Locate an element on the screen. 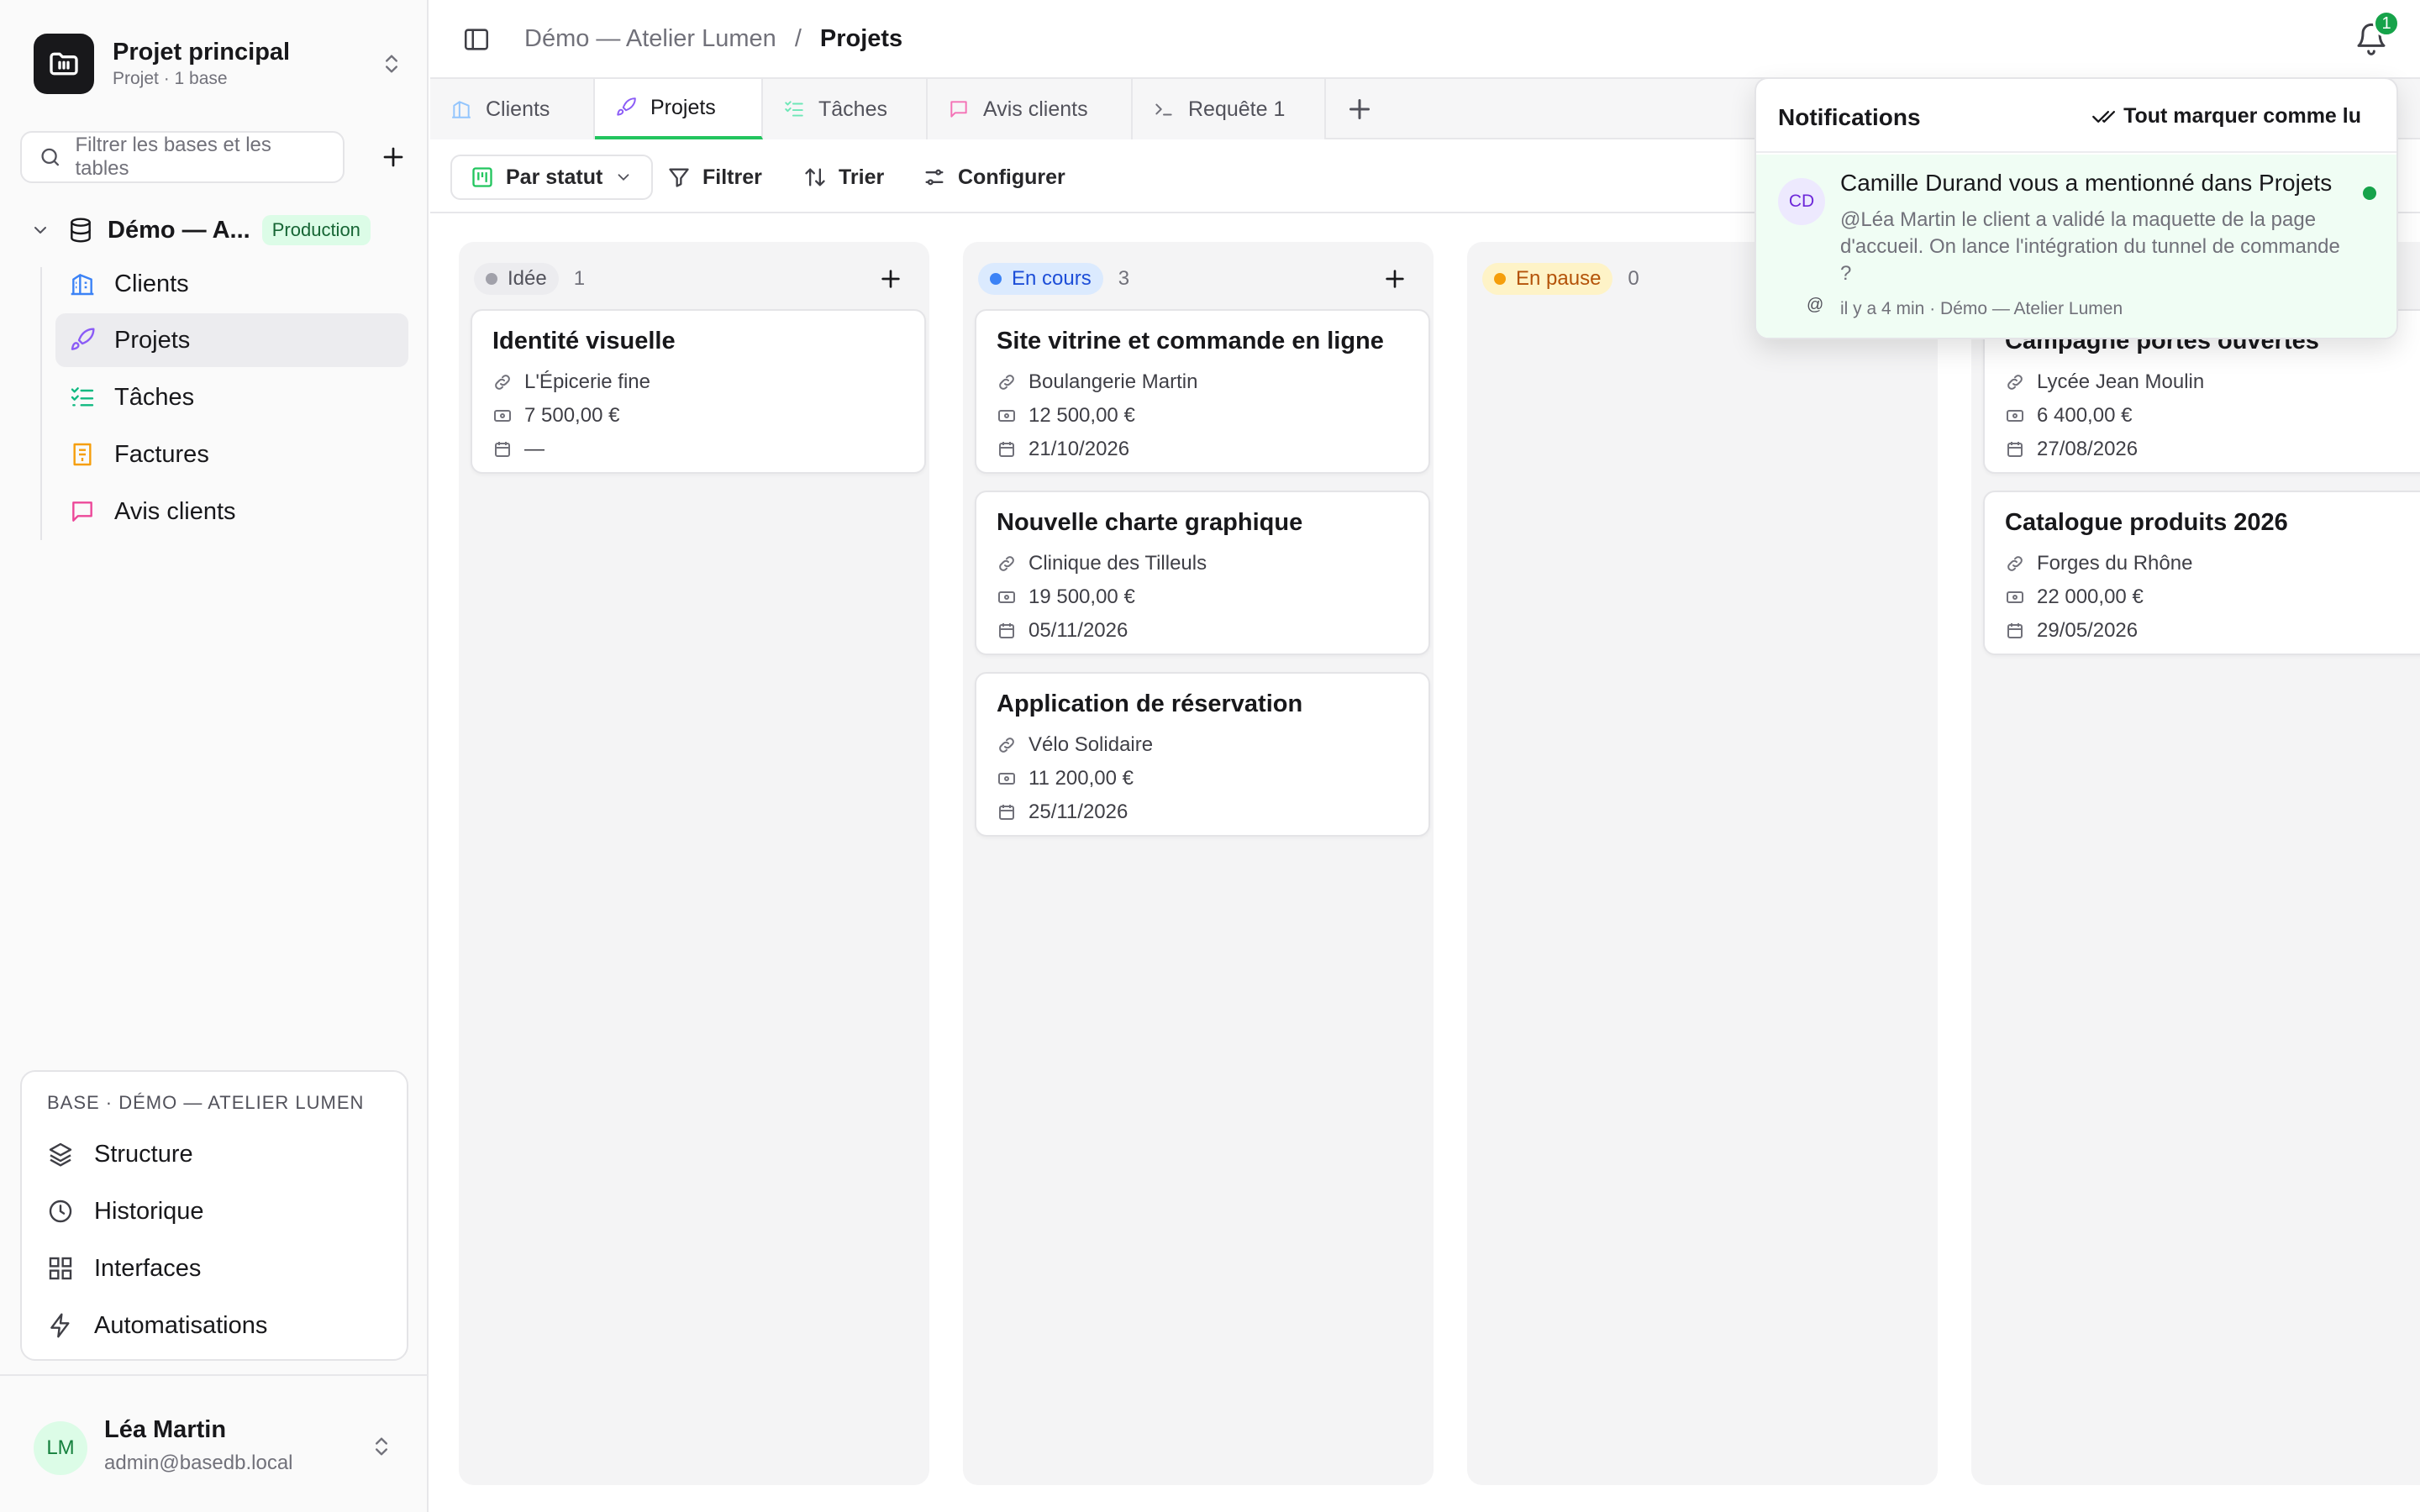 The height and width of the screenshot is (1512, 2420). notifications-title: Notifications is located at coordinates (1850, 117).